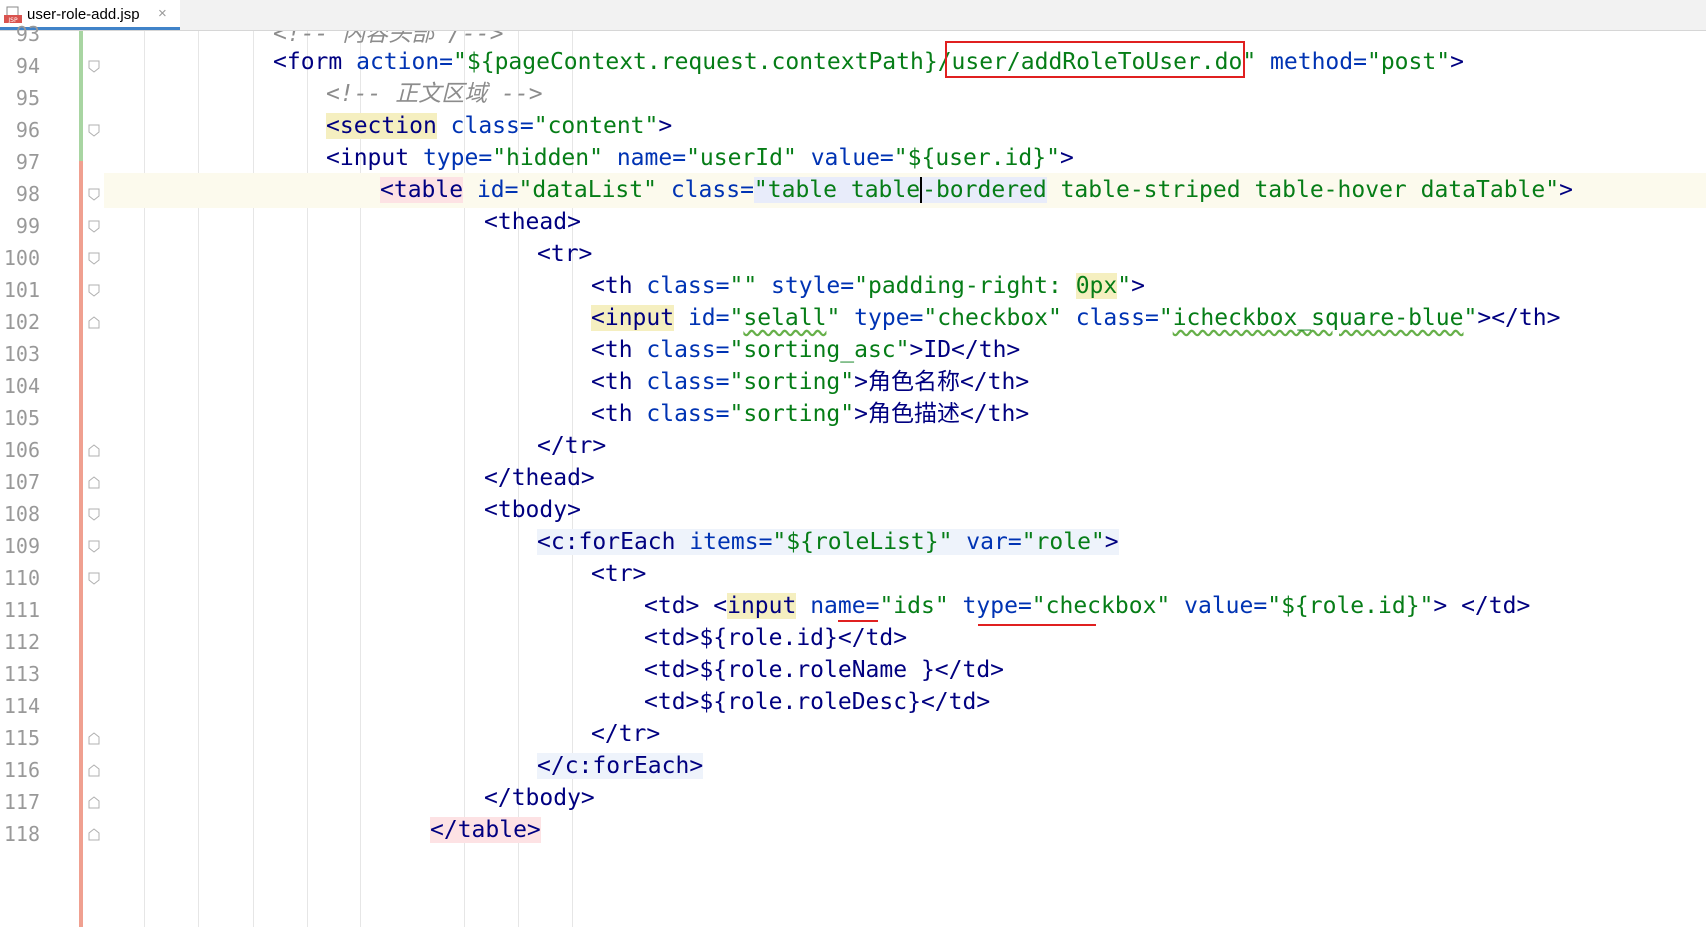 The width and height of the screenshot is (1706, 927). I want to click on attr: items=, so click(724, 542).